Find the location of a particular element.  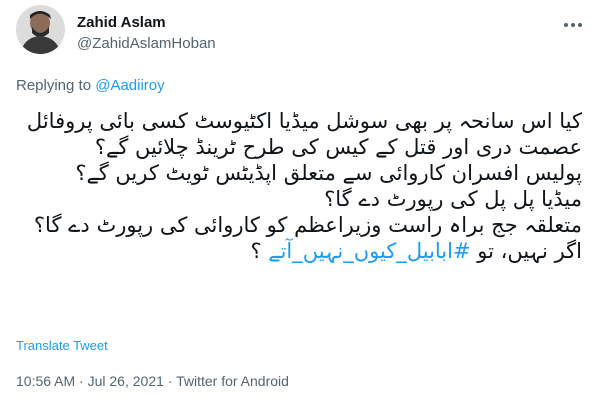

author-name: Zahid Aslam is located at coordinates (121, 22).